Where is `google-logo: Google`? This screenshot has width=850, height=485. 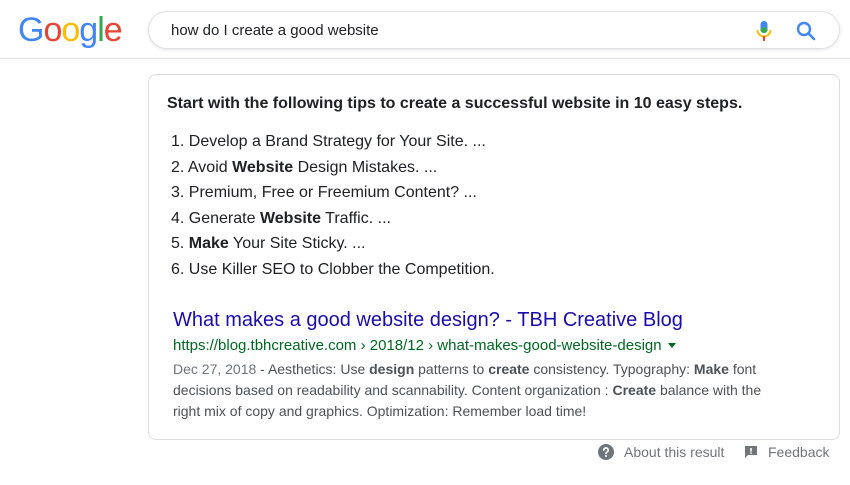
google-logo: Google is located at coordinates (70, 30).